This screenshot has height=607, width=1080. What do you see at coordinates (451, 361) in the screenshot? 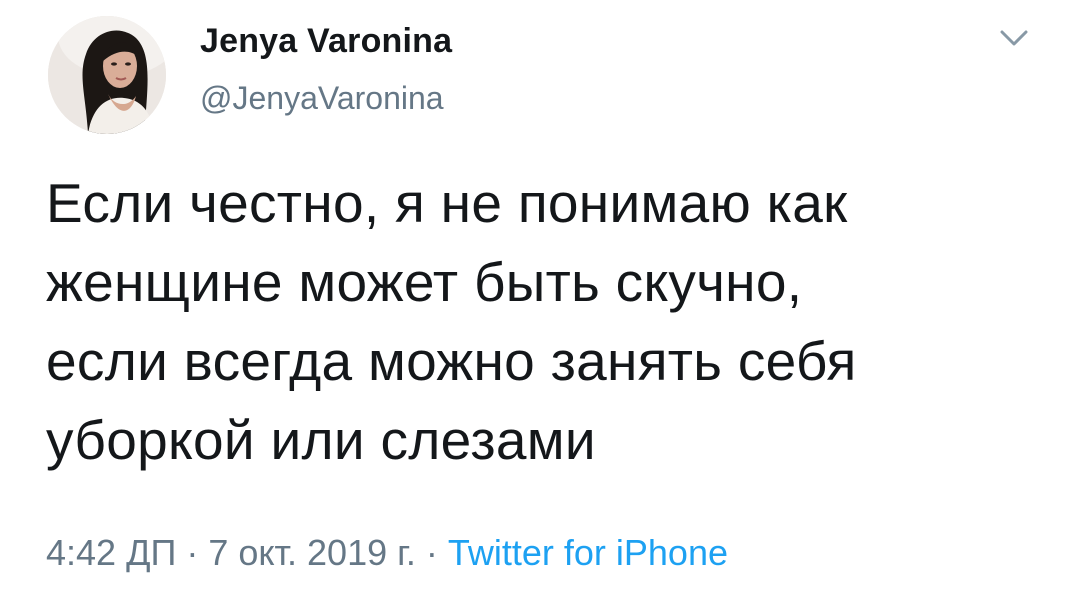
I see `tweet-text-line: если всегда можно занять себя` at bounding box center [451, 361].